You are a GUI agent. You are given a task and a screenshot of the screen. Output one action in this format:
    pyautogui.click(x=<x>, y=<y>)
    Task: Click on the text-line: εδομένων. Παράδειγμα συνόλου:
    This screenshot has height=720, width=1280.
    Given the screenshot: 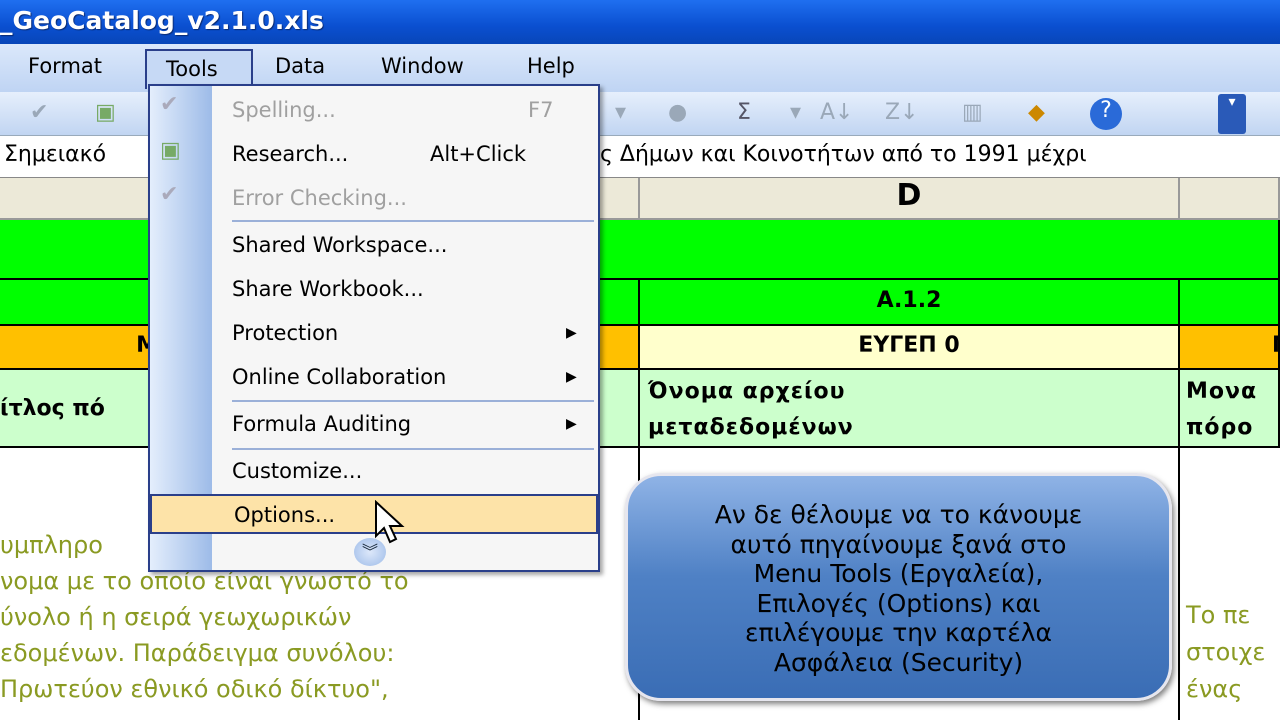 What is the action you would take?
    pyautogui.click(x=197, y=653)
    